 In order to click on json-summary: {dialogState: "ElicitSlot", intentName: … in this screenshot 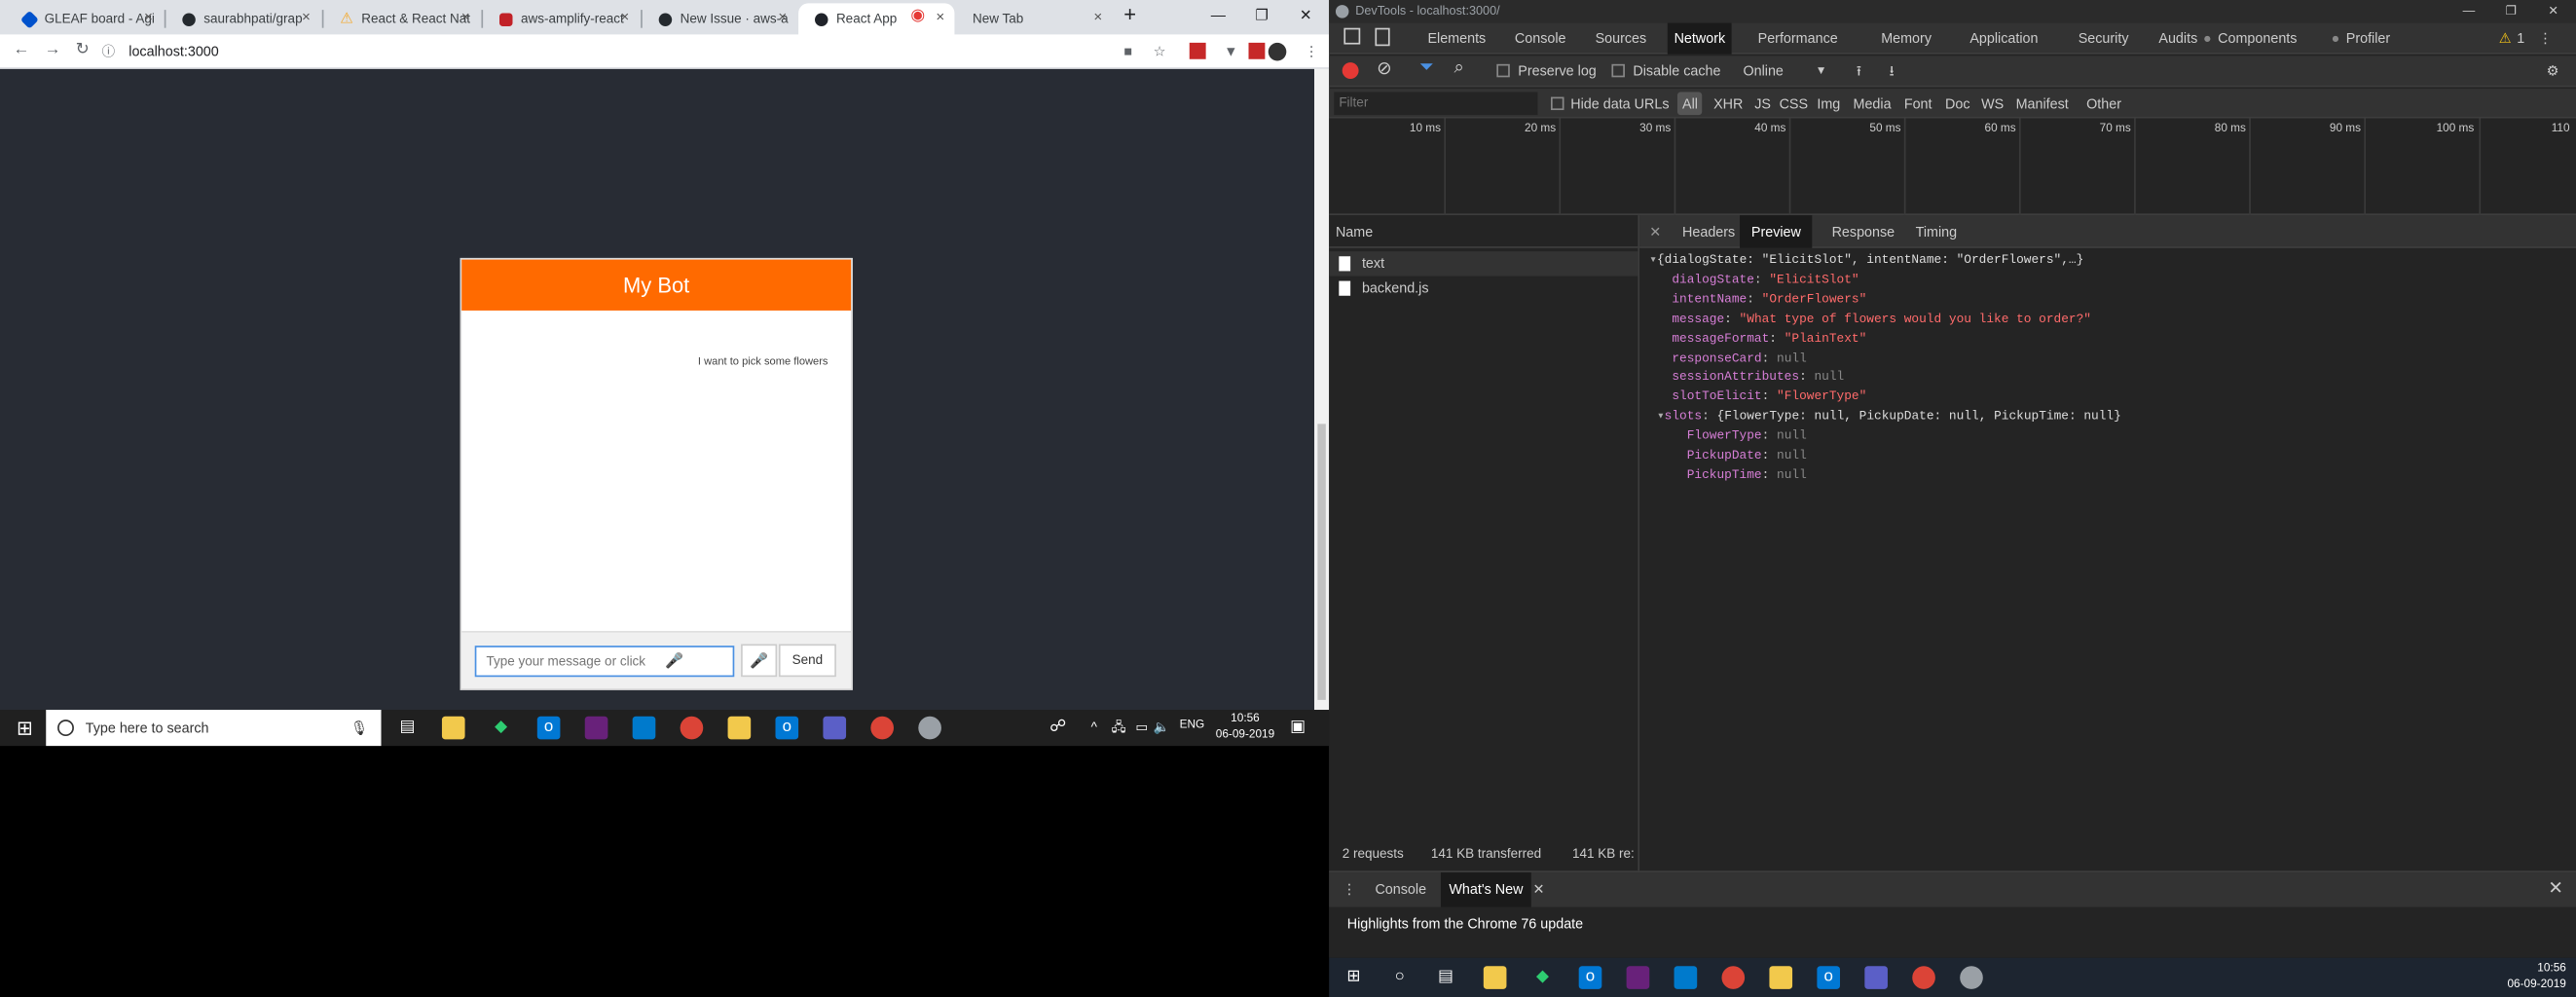, I will do `click(1870, 262)`.